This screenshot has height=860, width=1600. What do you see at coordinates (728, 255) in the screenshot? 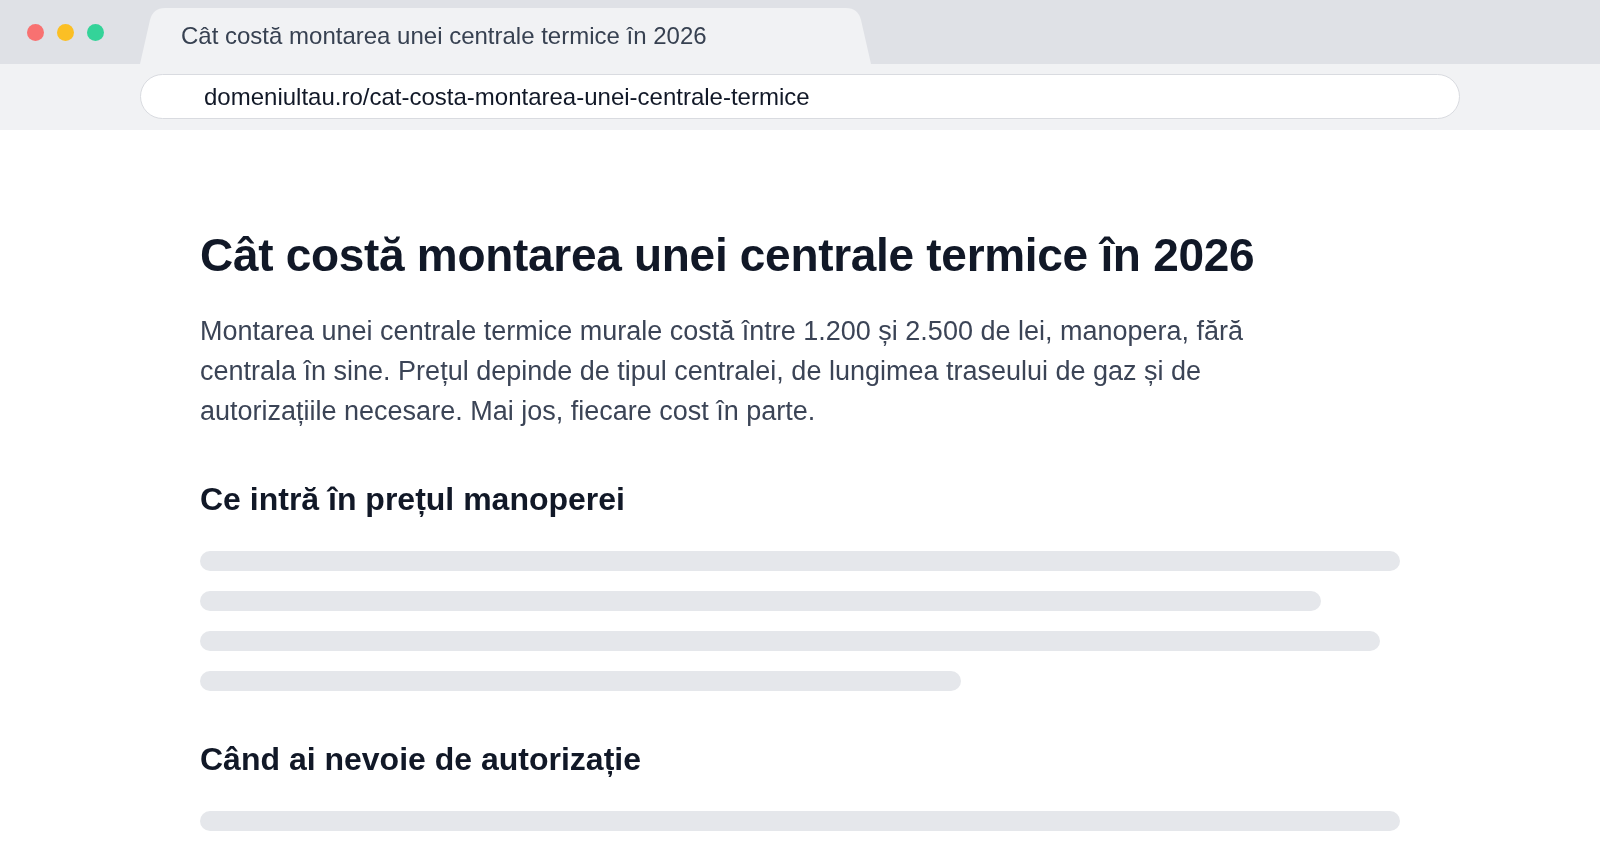
I see `article-title: Cât costă montarea unei centrale termice în 2026` at bounding box center [728, 255].